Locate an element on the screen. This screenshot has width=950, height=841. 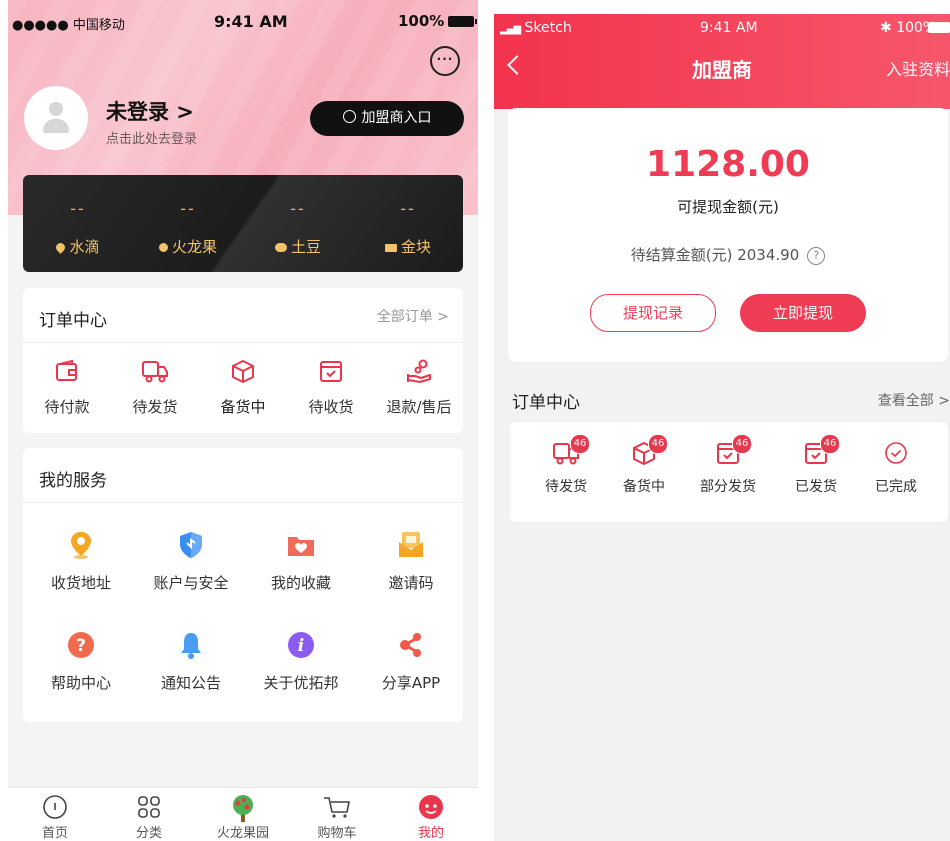
water-drop-icon is located at coordinates (61, 247).